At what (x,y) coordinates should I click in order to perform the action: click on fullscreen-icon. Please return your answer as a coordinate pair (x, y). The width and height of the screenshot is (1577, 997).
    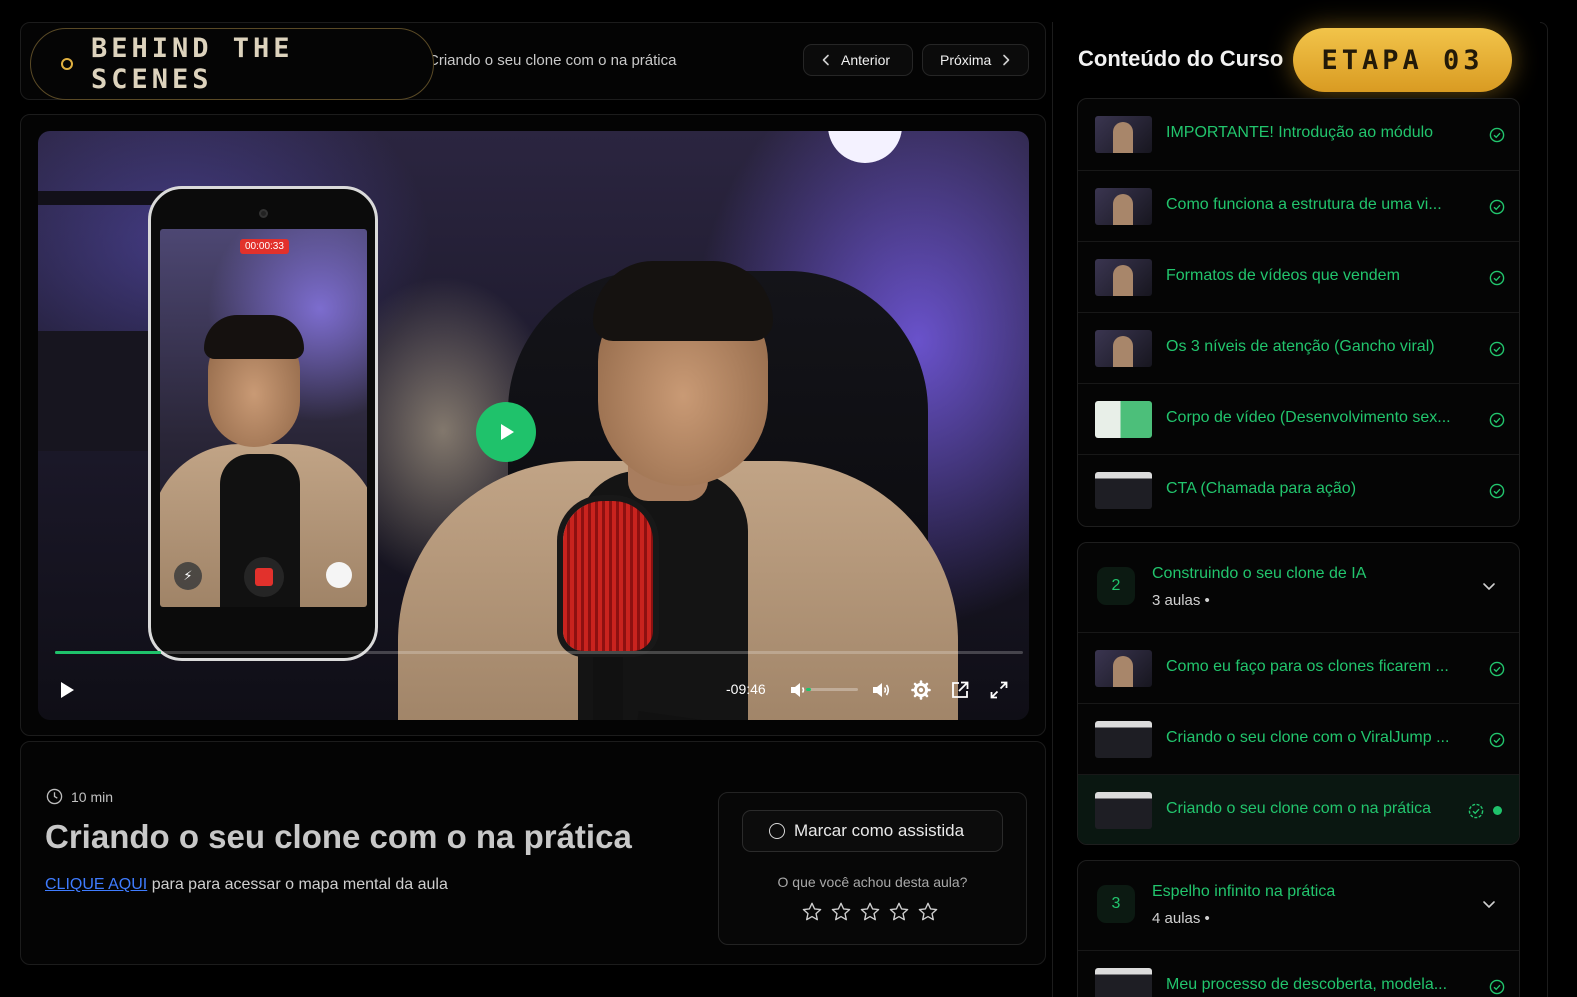
    Looking at the image, I should click on (999, 690).